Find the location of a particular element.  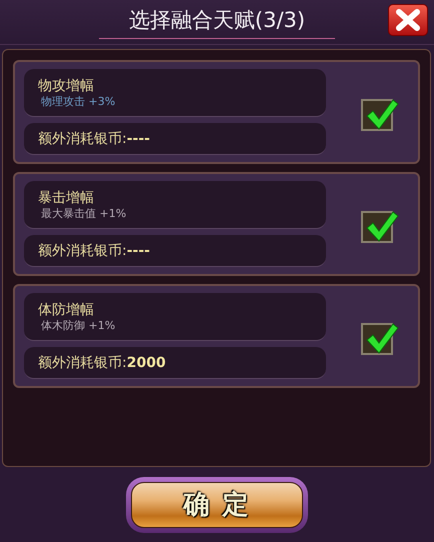

confirm-button: 确 定 is located at coordinates (217, 505).